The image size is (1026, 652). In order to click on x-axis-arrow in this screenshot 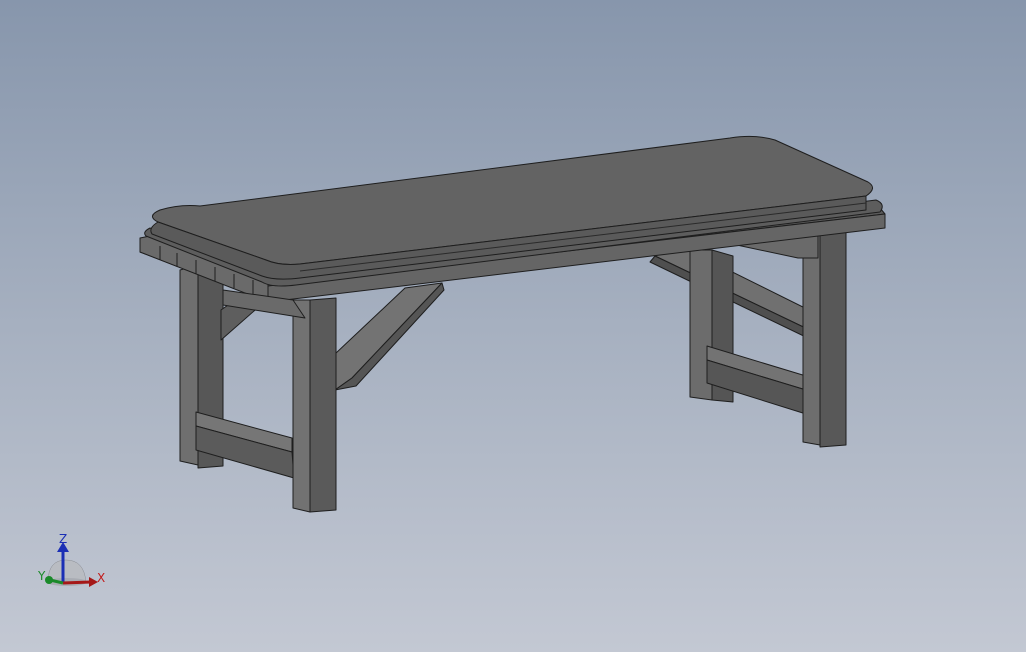, I will do `click(77, 582)`.